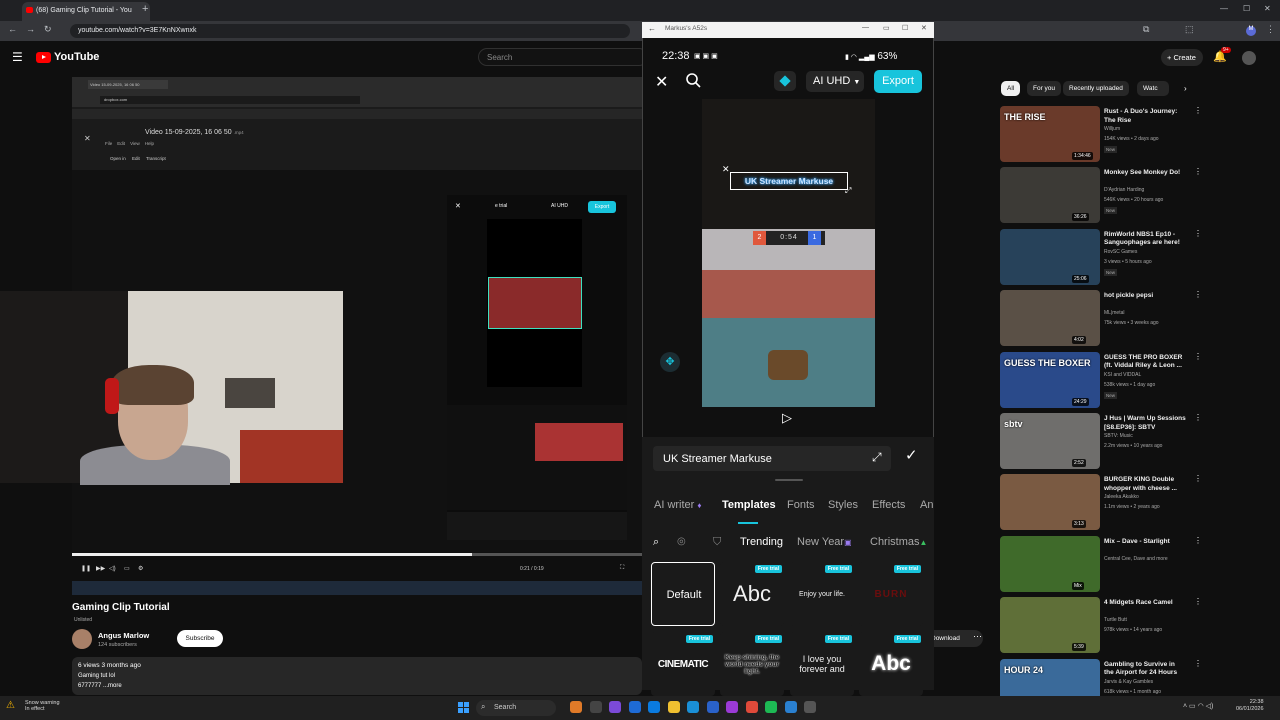  I want to click on taskbar-search: Search, so click(516, 708).